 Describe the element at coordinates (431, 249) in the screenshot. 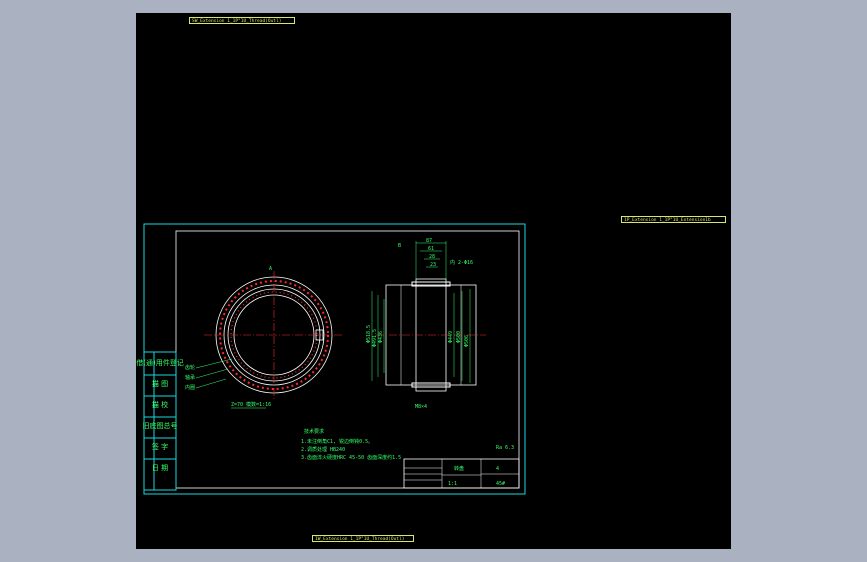

I see `dim-top-2: 61` at that location.